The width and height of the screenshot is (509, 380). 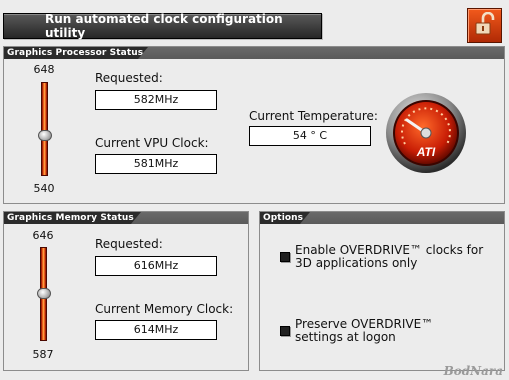 I want to click on memory-status-header: Graphics Memory Status, so click(x=72, y=218).